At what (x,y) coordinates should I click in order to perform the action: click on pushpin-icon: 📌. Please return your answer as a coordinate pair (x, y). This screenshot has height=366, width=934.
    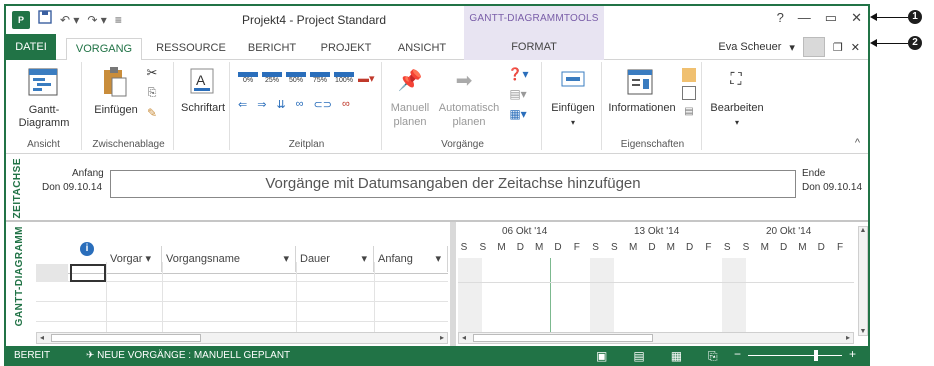
    Looking at the image, I should click on (410, 80).